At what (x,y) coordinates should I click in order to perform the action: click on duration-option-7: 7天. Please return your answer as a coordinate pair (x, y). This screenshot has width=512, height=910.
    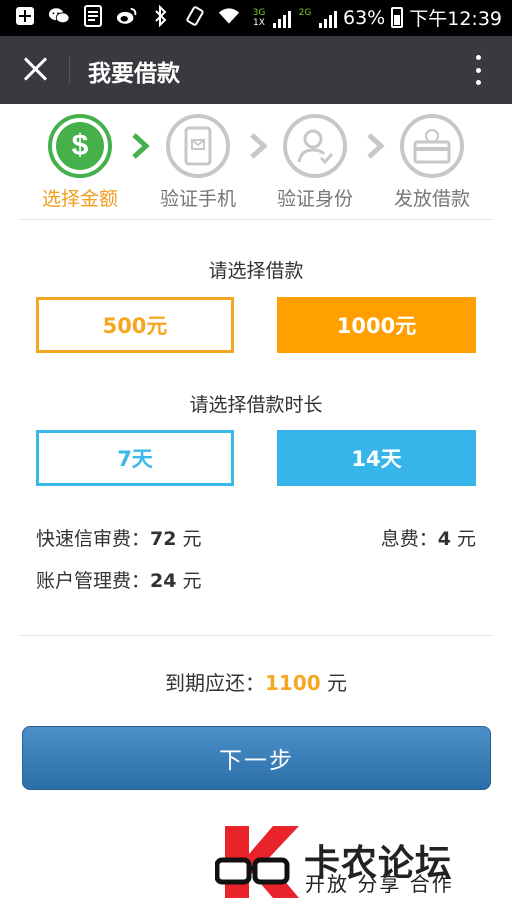
    Looking at the image, I should click on (135, 458).